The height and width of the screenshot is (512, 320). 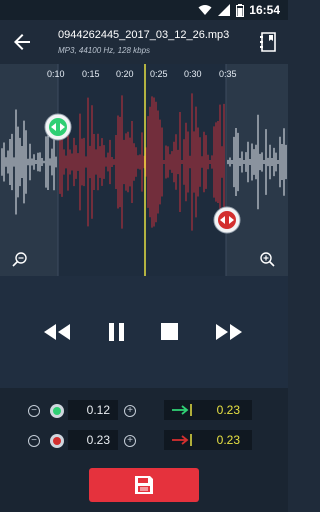 What do you see at coordinates (57, 411) in the screenshot?
I see `start-marker-icon` at bounding box center [57, 411].